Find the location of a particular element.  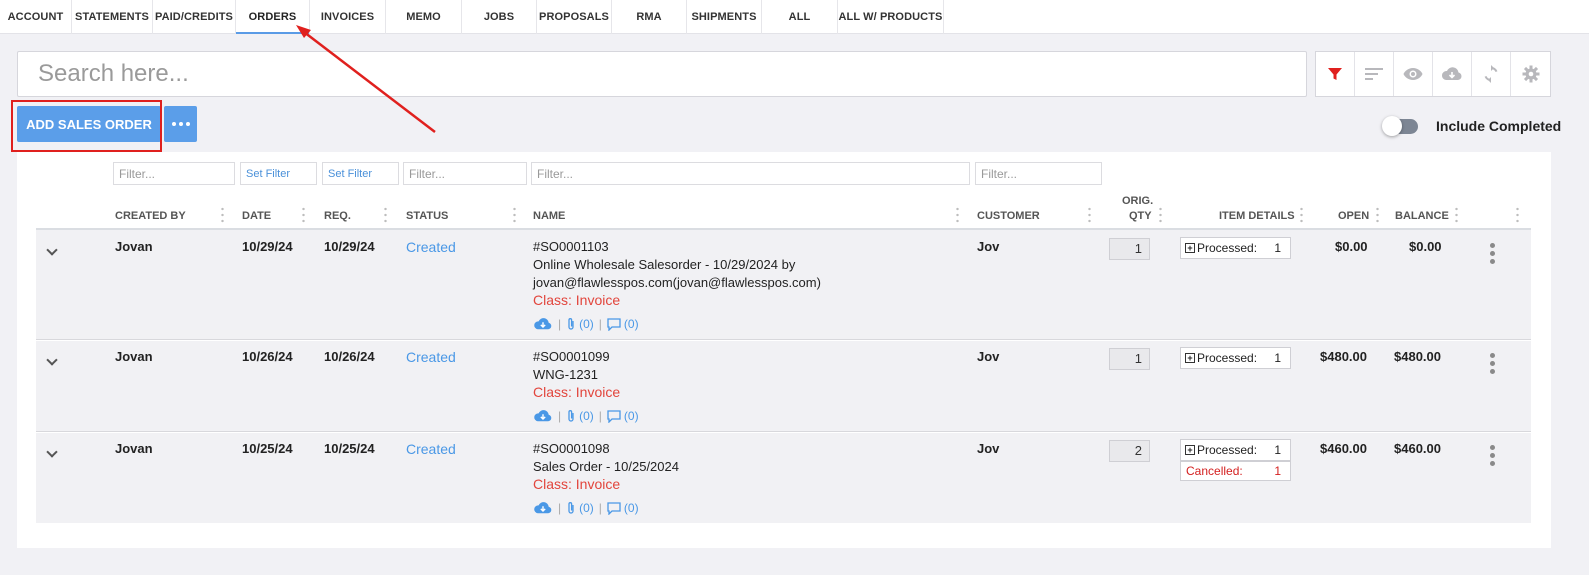

orig-qty-field: 2 is located at coordinates (1129, 451).